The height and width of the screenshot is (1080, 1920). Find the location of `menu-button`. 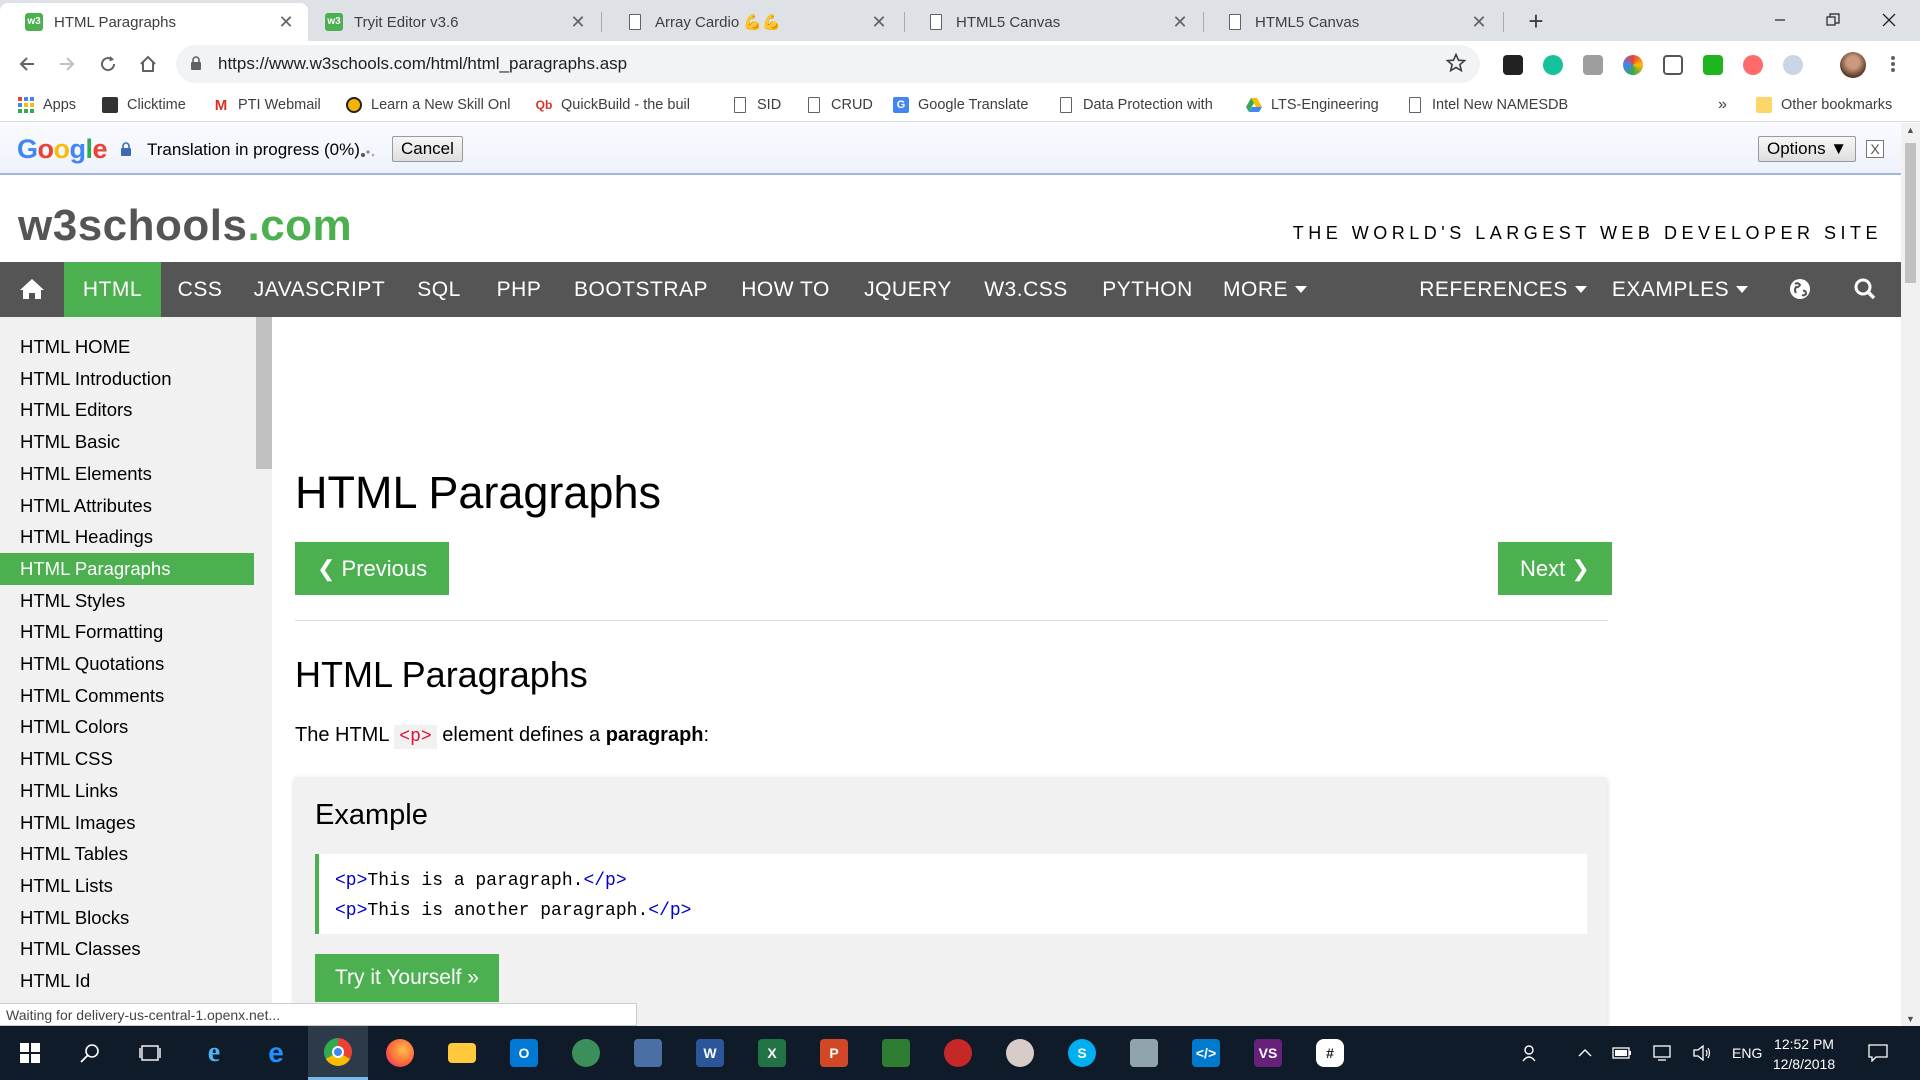

menu-button is located at coordinates (1893, 64).